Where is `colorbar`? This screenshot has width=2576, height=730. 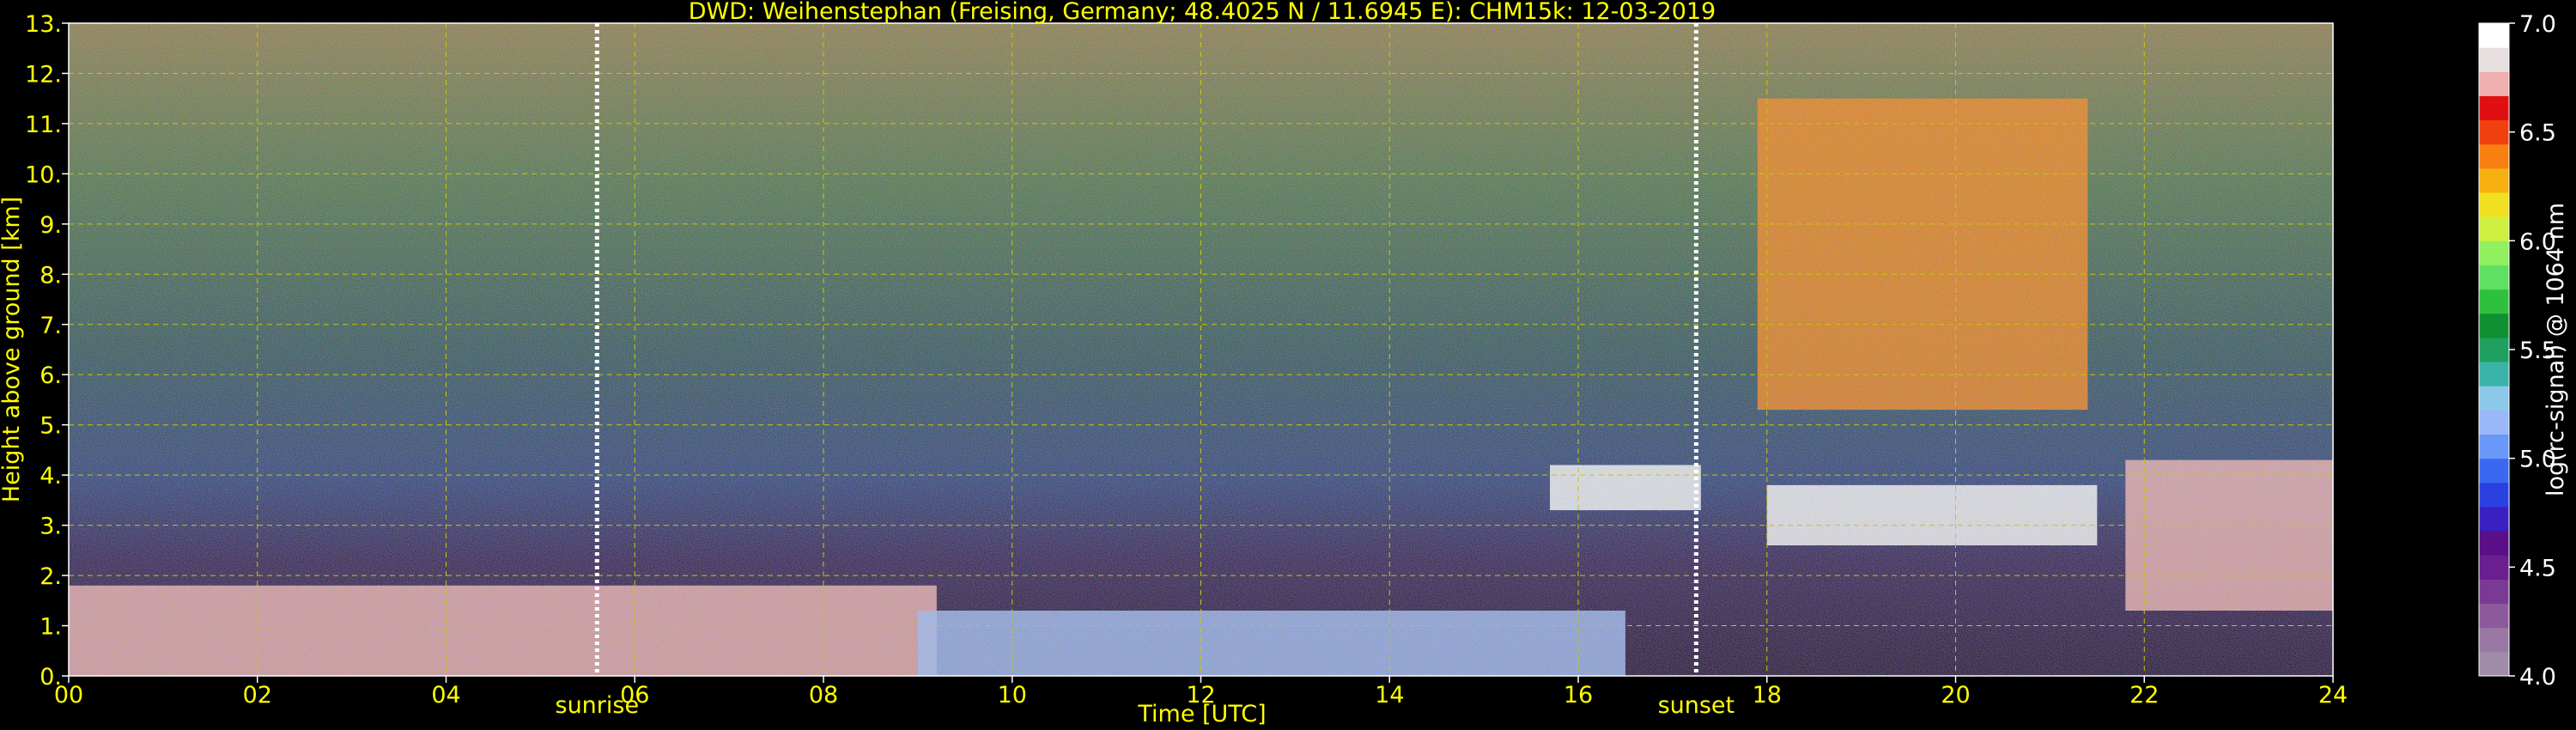 colorbar is located at coordinates (2494, 349).